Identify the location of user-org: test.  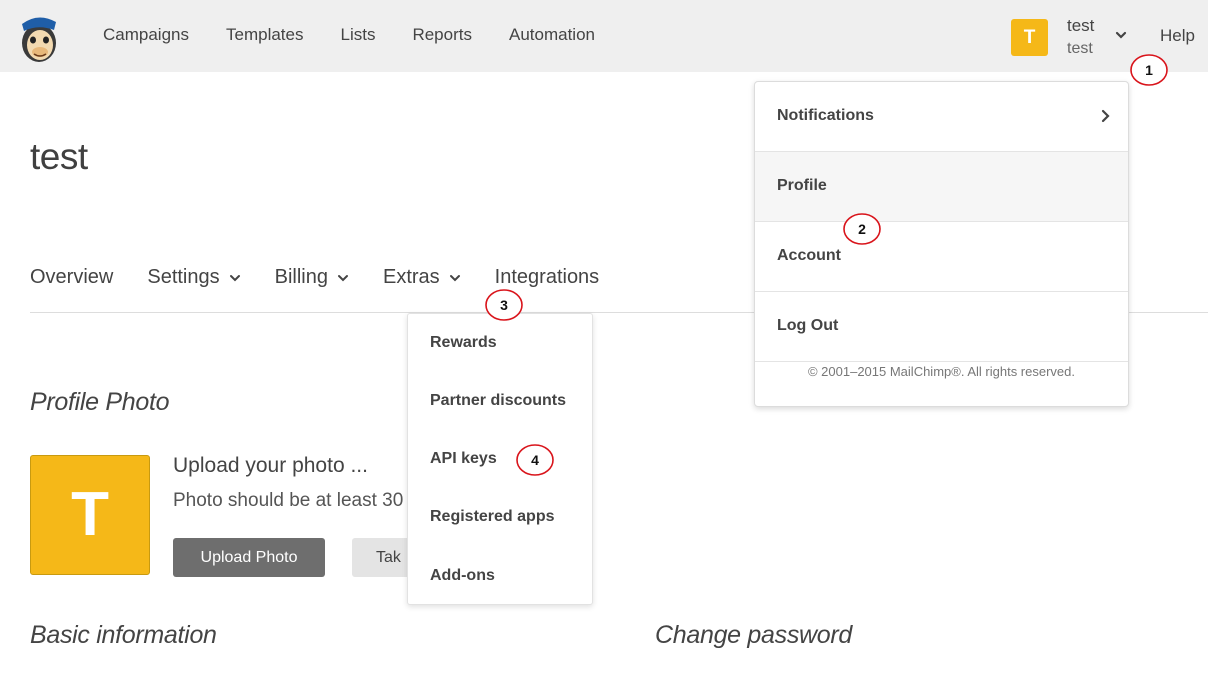
(1080, 49).